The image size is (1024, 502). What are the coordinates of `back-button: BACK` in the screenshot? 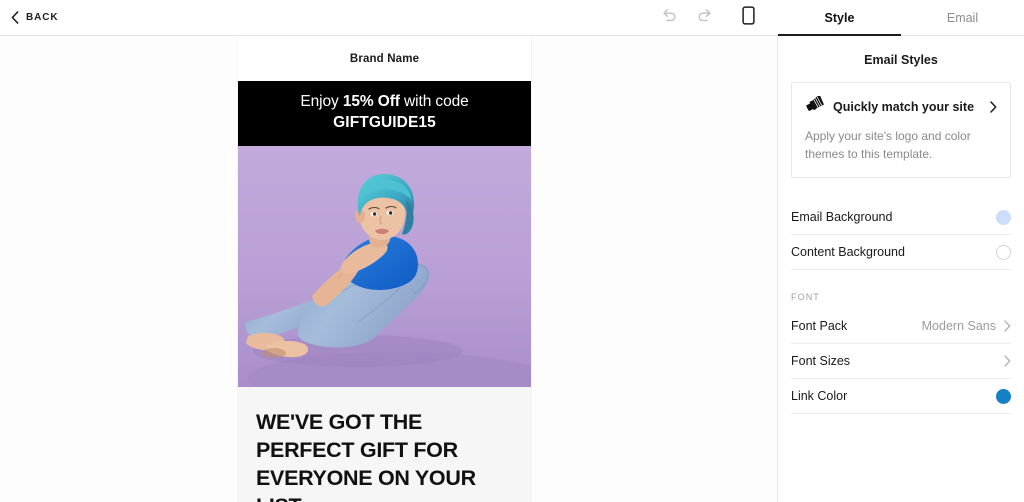 It's located at (35, 17).